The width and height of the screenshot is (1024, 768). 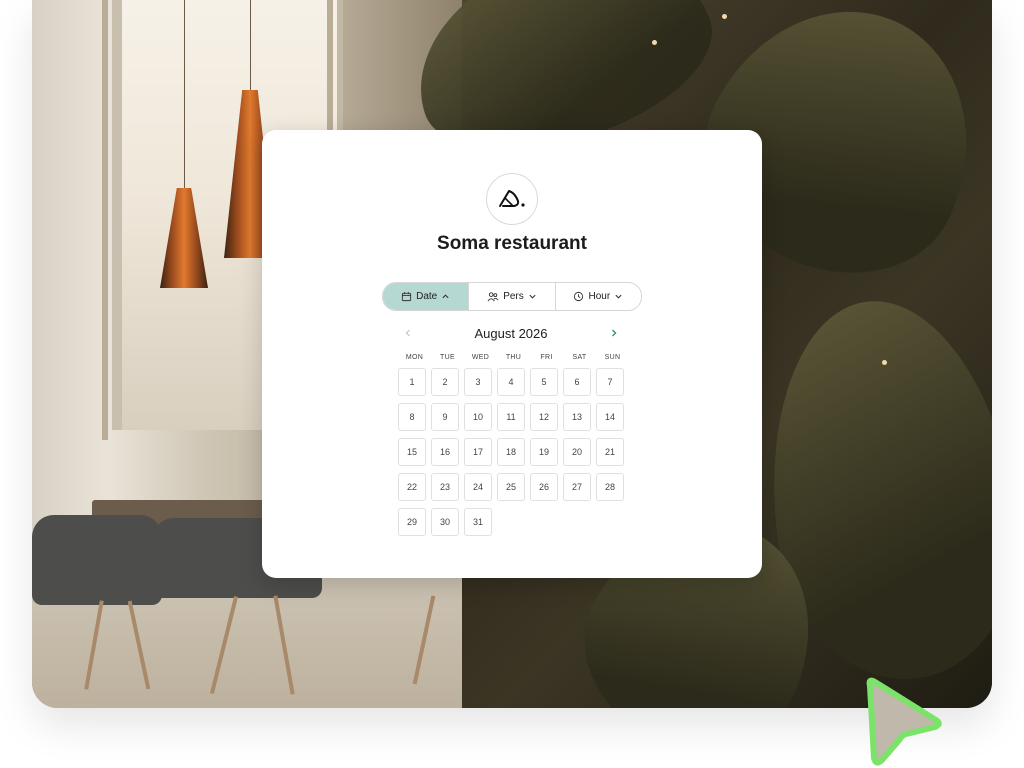 I want to click on prev-month-button, so click(x=408, y=333).